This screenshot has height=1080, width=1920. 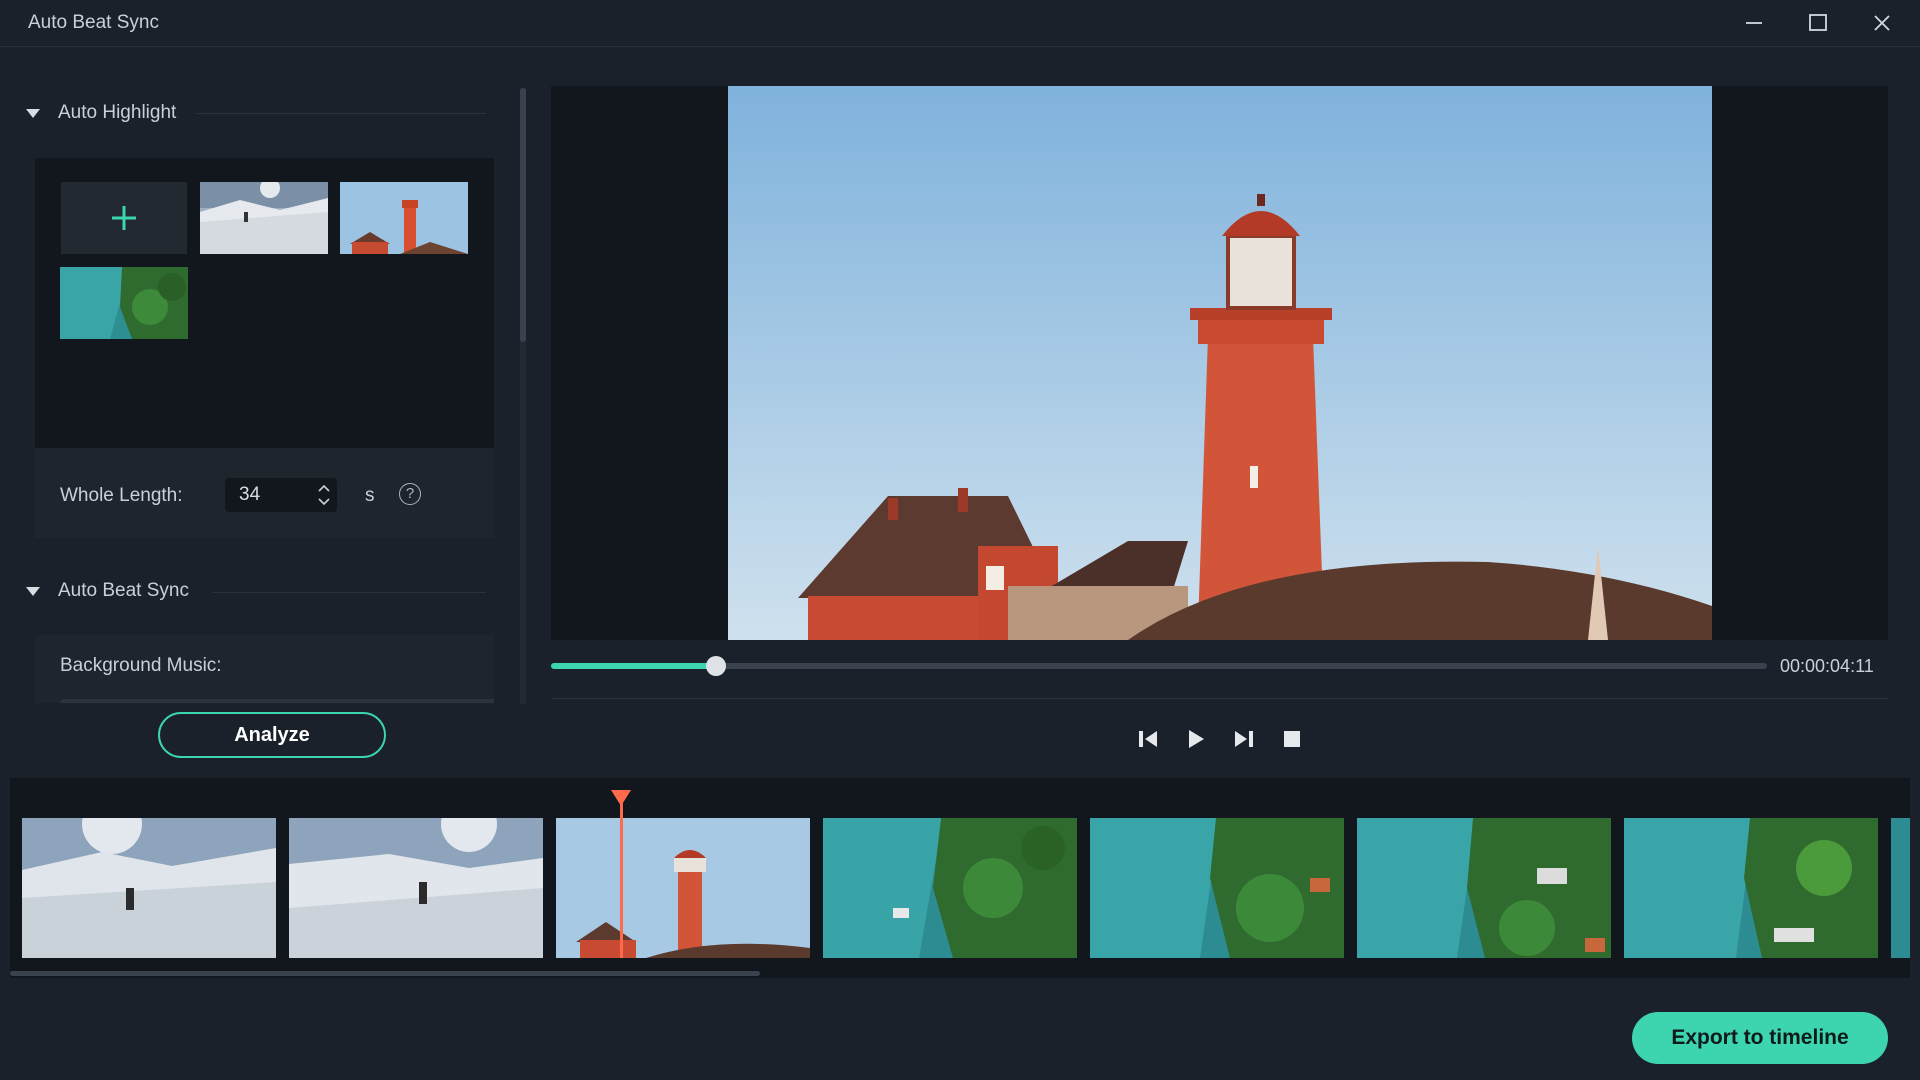 What do you see at coordinates (960, 23) in the screenshot?
I see `title-bar: Auto Beat Sync` at bounding box center [960, 23].